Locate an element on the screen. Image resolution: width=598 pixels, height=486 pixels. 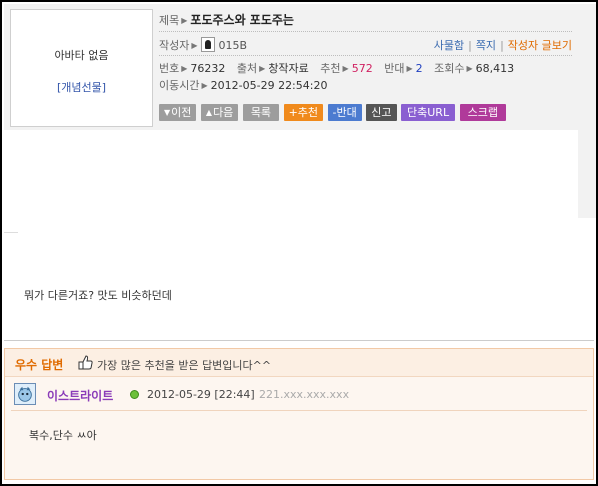
short-url-button: 단축URL is located at coordinates (428, 112).